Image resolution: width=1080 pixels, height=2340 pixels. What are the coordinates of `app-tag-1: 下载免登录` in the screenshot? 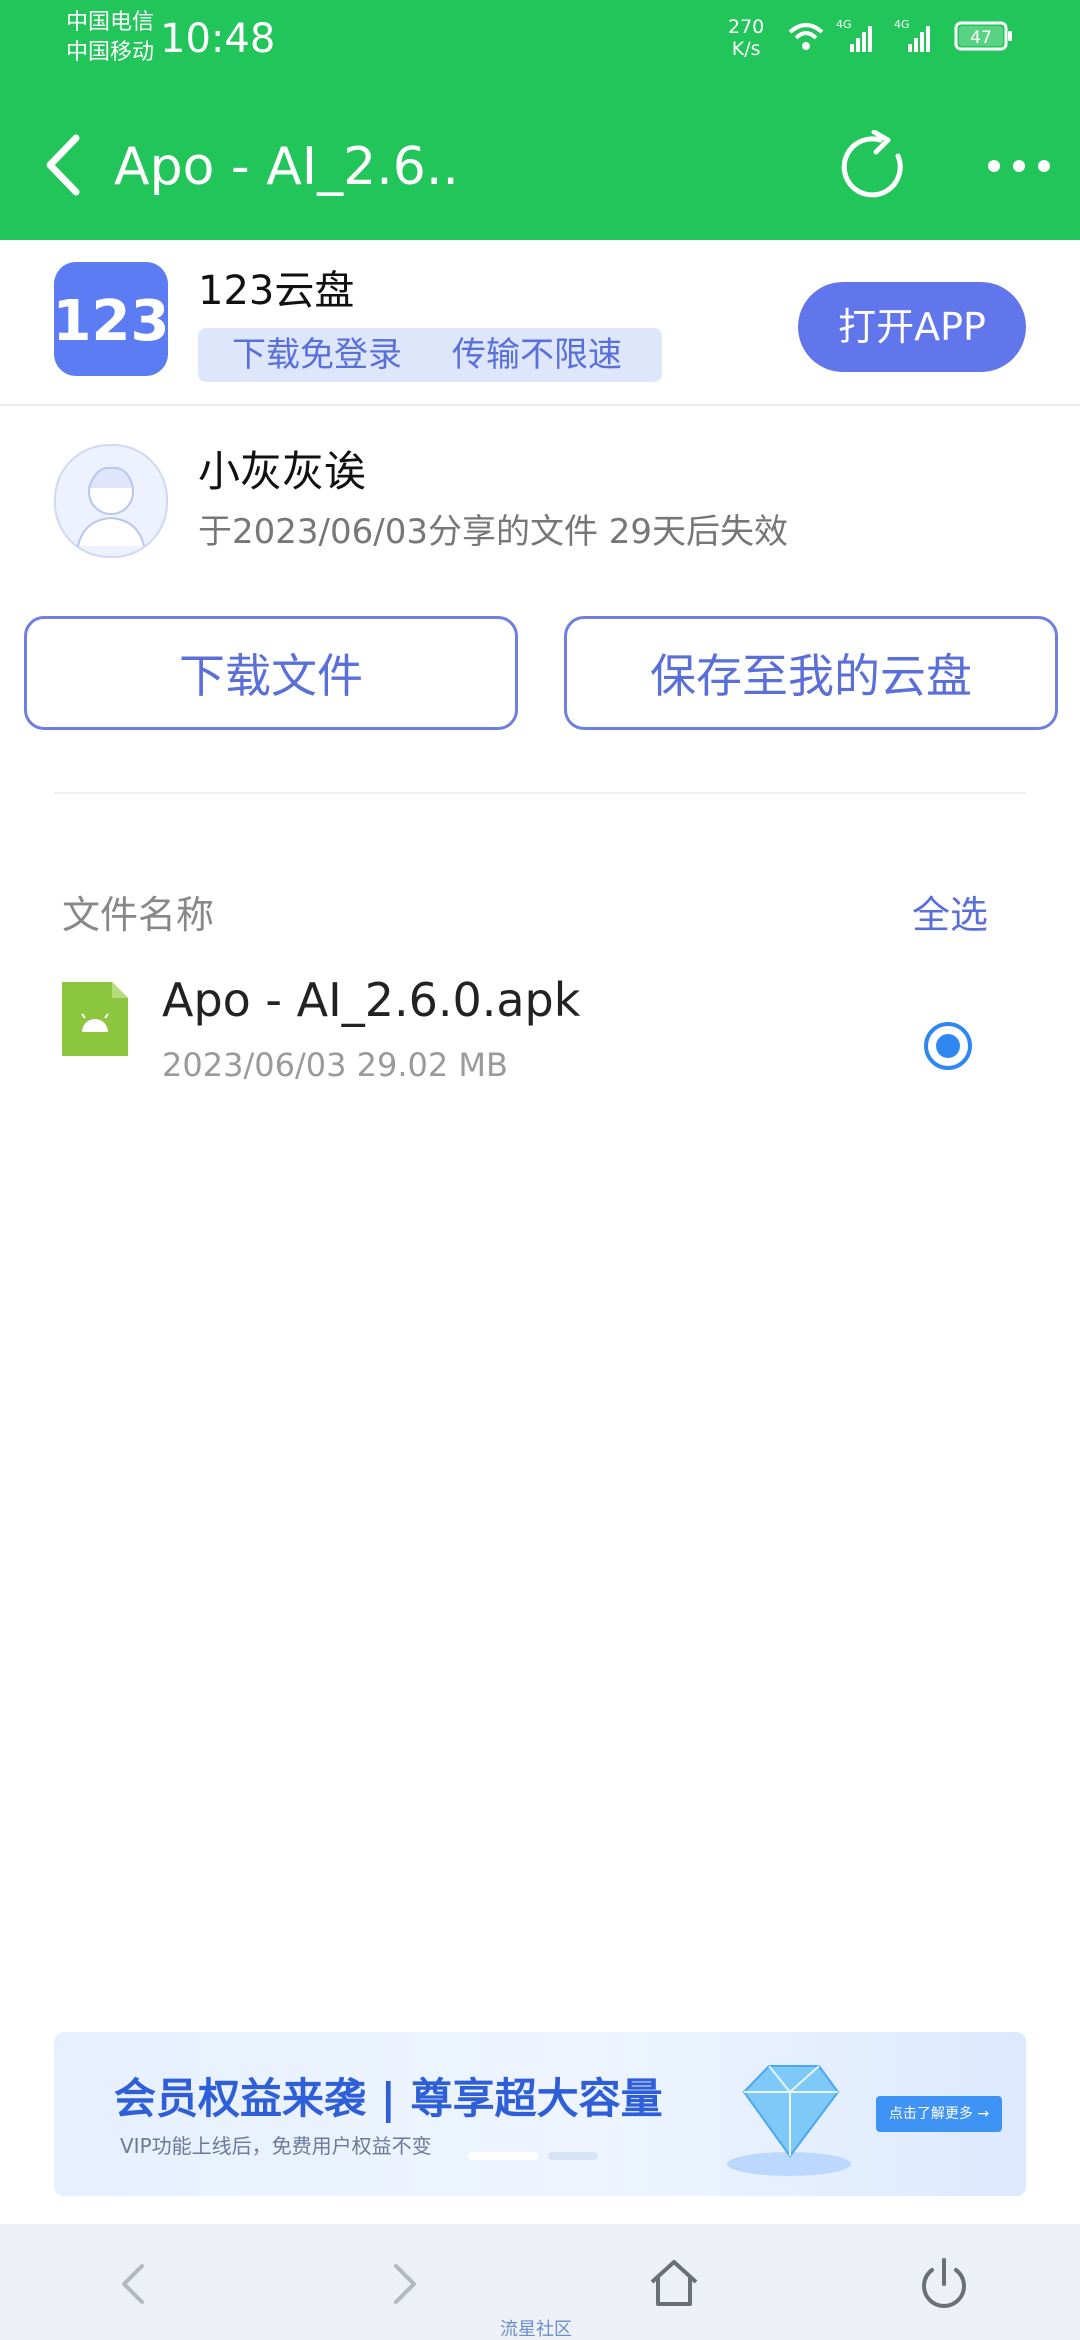 It's located at (317, 355).